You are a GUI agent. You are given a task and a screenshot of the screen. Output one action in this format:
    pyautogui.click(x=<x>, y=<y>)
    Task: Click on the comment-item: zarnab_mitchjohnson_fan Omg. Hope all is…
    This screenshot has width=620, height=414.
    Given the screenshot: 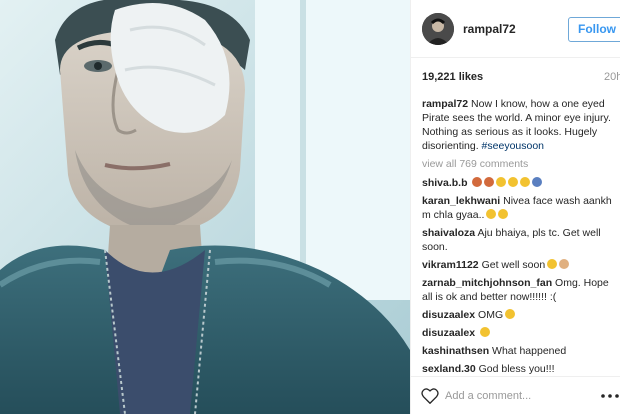 What is the action you would take?
    pyautogui.click(x=520, y=290)
    